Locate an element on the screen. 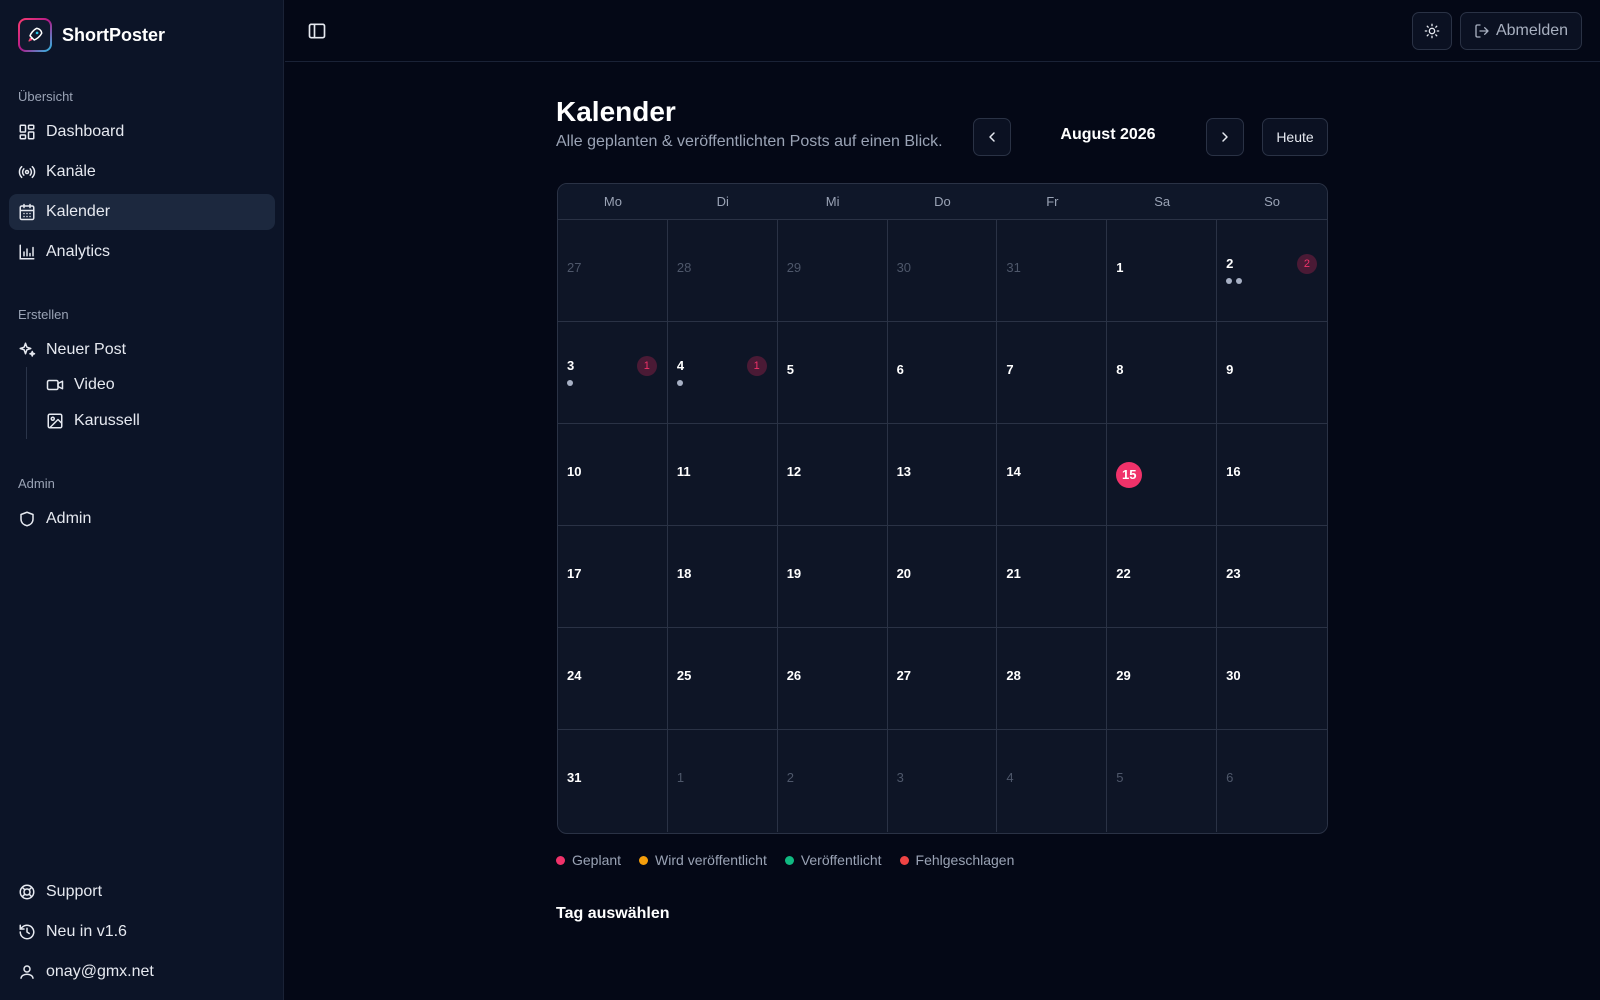 This screenshot has height=1000, width=1600. broadcast-icon is located at coordinates (27, 172).